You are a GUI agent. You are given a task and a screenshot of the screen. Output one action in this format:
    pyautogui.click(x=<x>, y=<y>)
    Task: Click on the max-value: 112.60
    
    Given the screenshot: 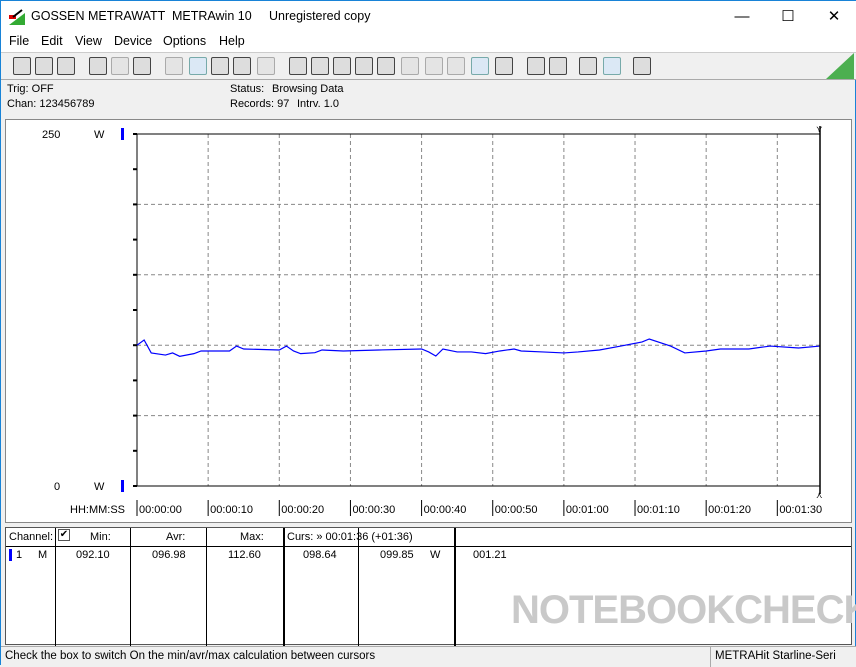 What is the action you would take?
    pyautogui.click(x=244, y=555)
    